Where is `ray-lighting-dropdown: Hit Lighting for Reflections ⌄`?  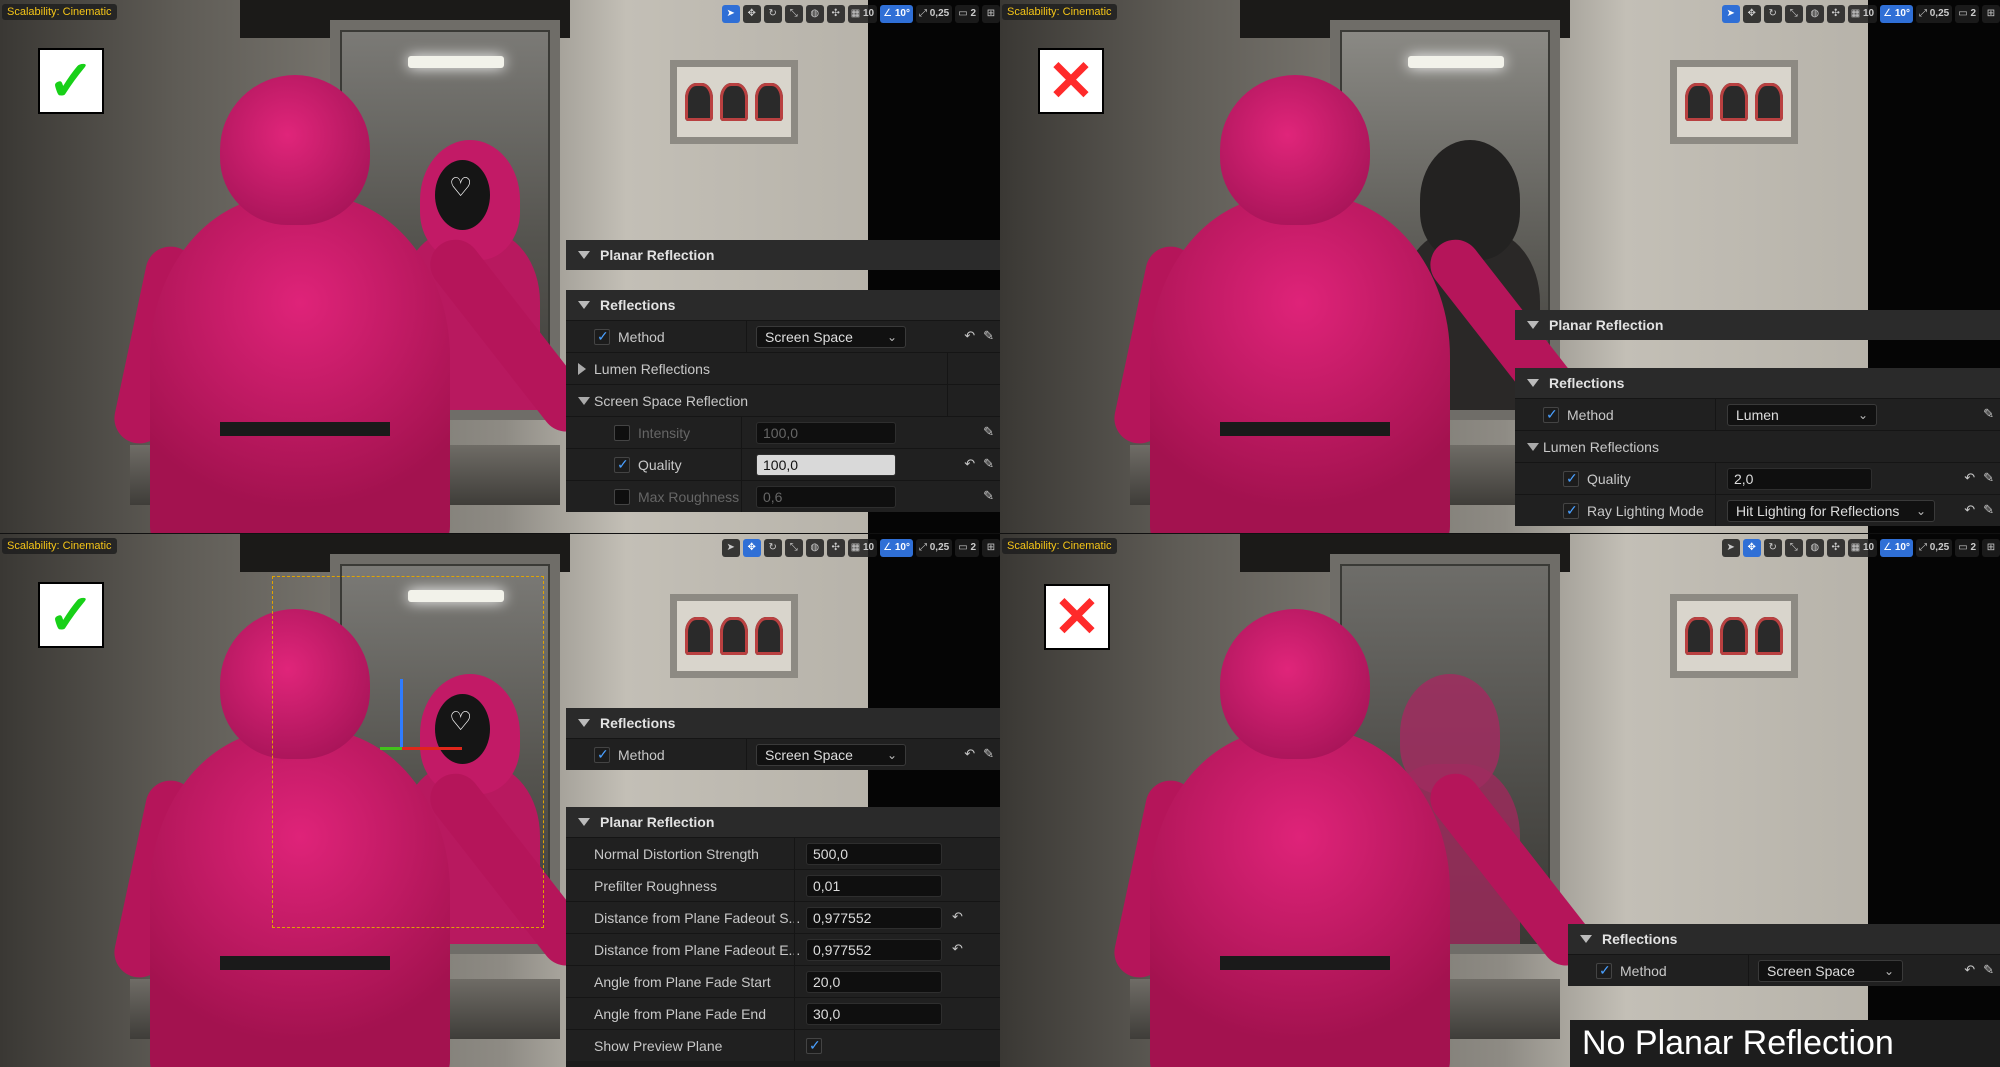 ray-lighting-dropdown: Hit Lighting for Reflections ⌄ is located at coordinates (1831, 511).